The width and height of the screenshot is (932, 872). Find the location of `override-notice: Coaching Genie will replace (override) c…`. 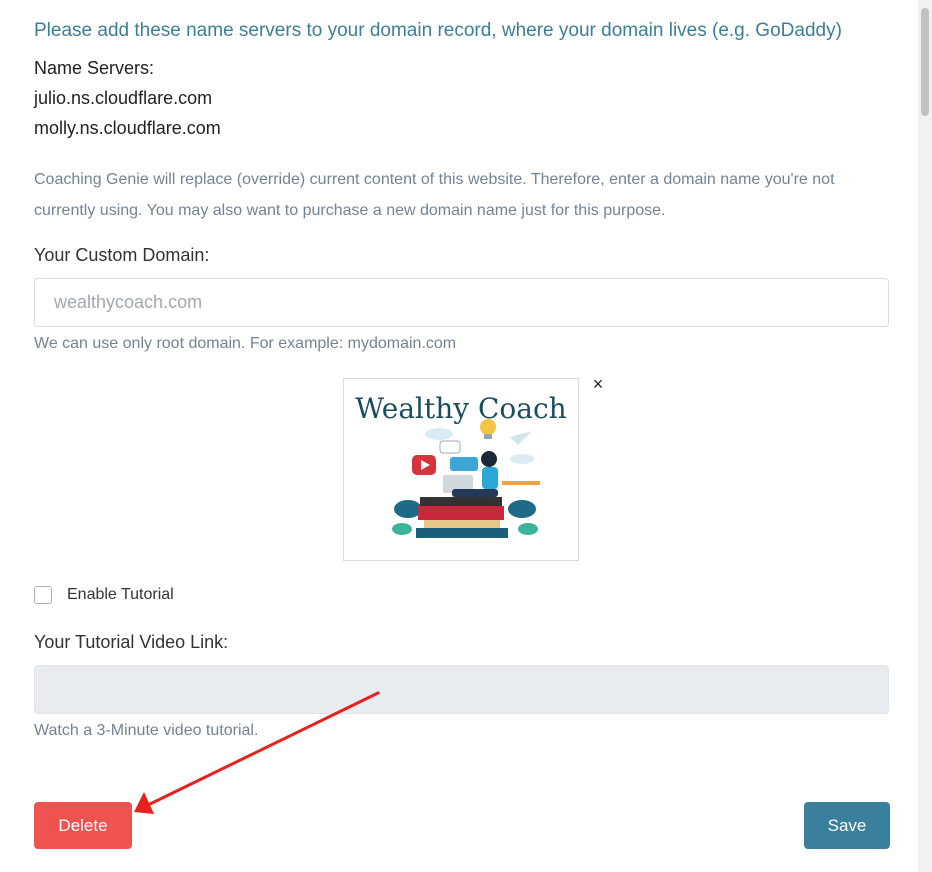

override-notice: Coaching Genie will replace (override) c… is located at coordinates (434, 195).